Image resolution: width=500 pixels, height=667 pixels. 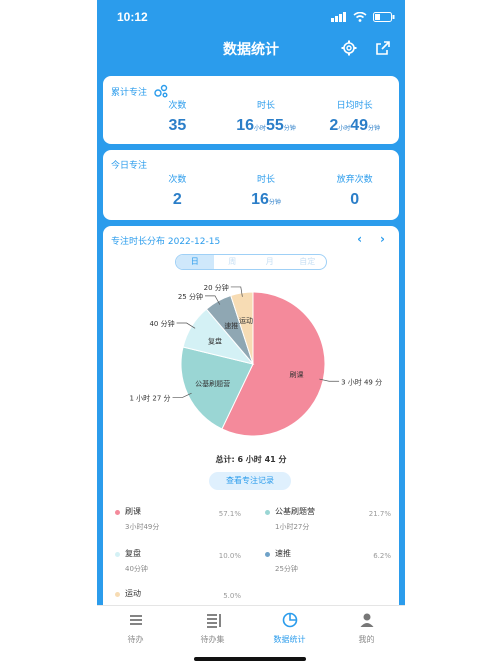 I want to click on legend-name: 复盘, so click(x=133, y=553).